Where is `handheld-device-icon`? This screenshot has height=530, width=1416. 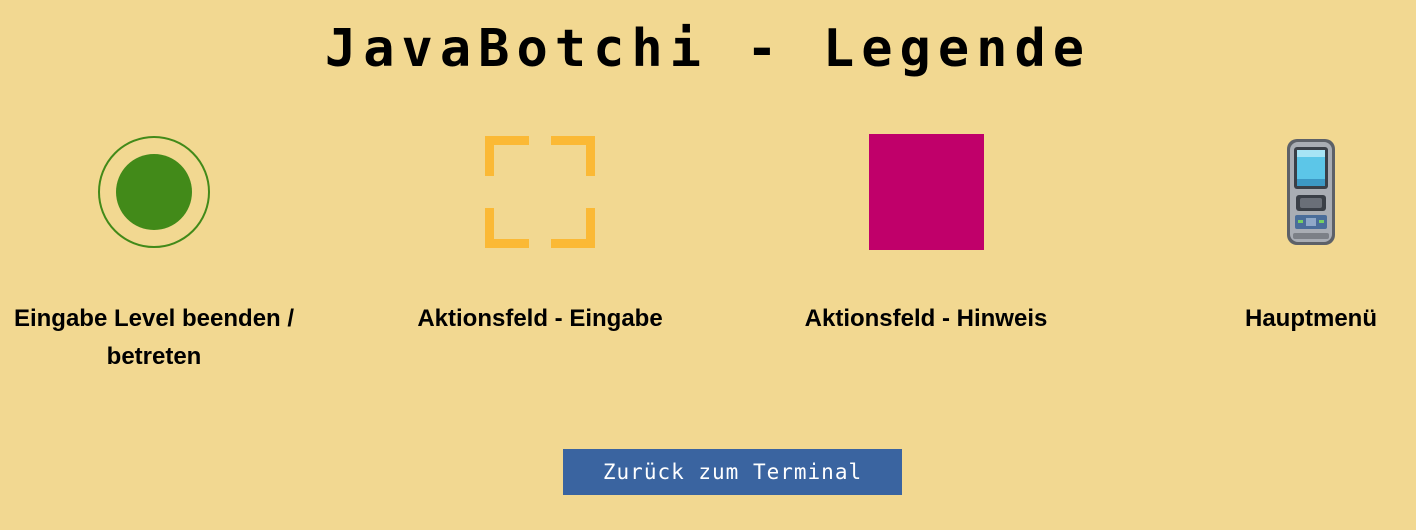
handheld-device-icon is located at coordinates (1283, 192).